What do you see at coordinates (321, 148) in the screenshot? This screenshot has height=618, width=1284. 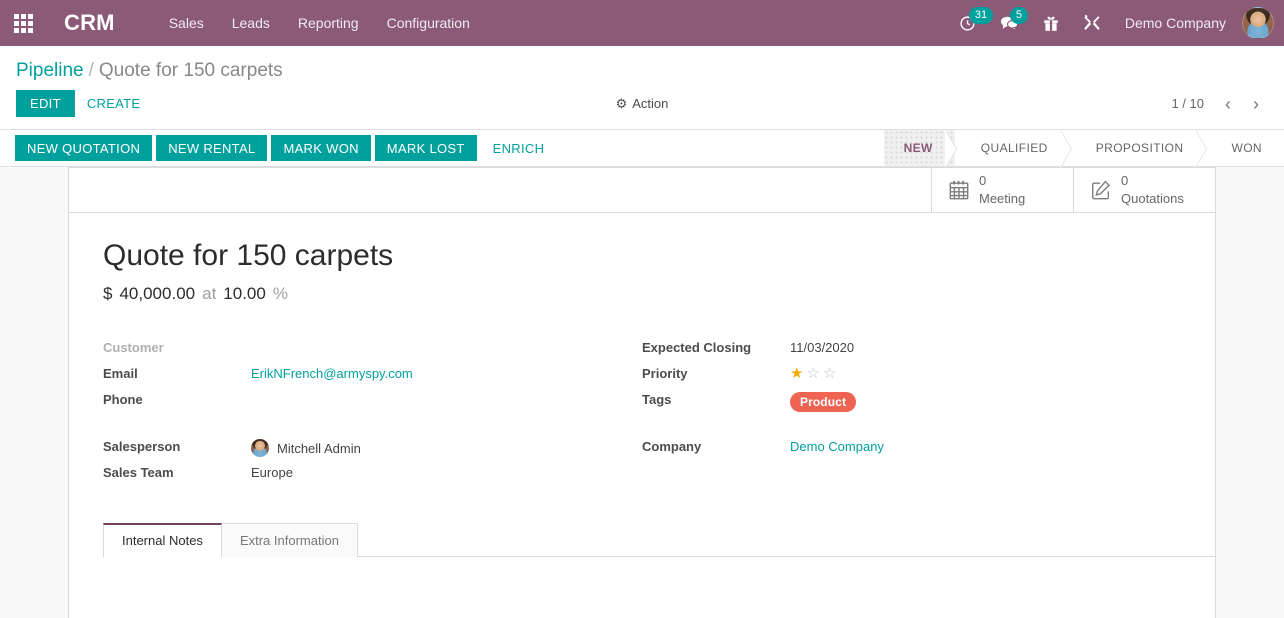 I see `mark-won-button: MARK WON` at bounding box center [321, 148].